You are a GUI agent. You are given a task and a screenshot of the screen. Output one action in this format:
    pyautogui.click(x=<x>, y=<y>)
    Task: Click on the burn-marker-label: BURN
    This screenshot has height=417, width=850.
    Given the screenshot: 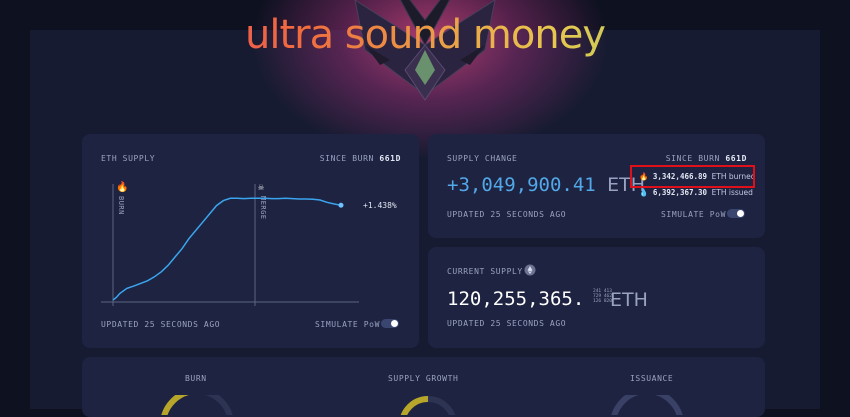 What is the action you would take?
    pyautogui.click(x=121, y=205)
    